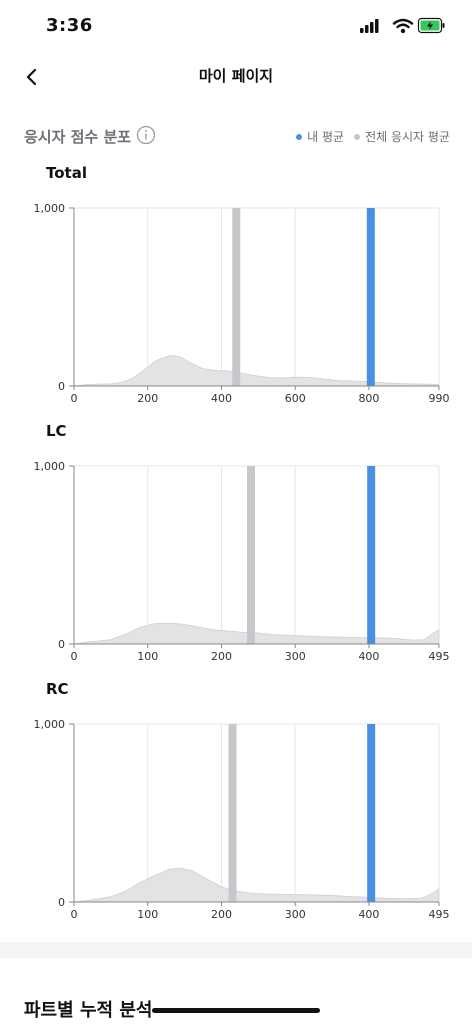 The height and width of the screenshot is (1024, 472). Describe the element at coordinates (56, 431) in the screenshot. I see `chart-title-lc: LC` at that location.